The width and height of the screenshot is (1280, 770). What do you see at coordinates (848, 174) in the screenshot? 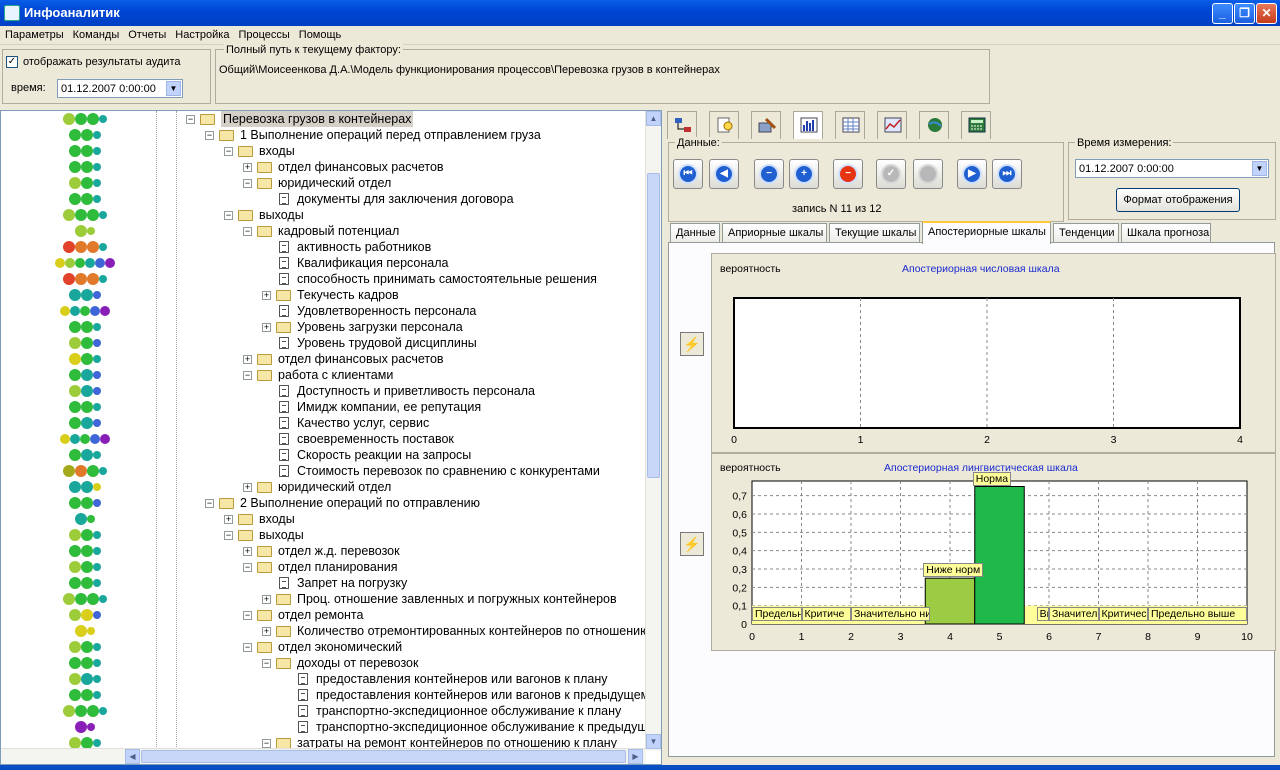
I see `stop-button: −` at bounding box center [848, 174].